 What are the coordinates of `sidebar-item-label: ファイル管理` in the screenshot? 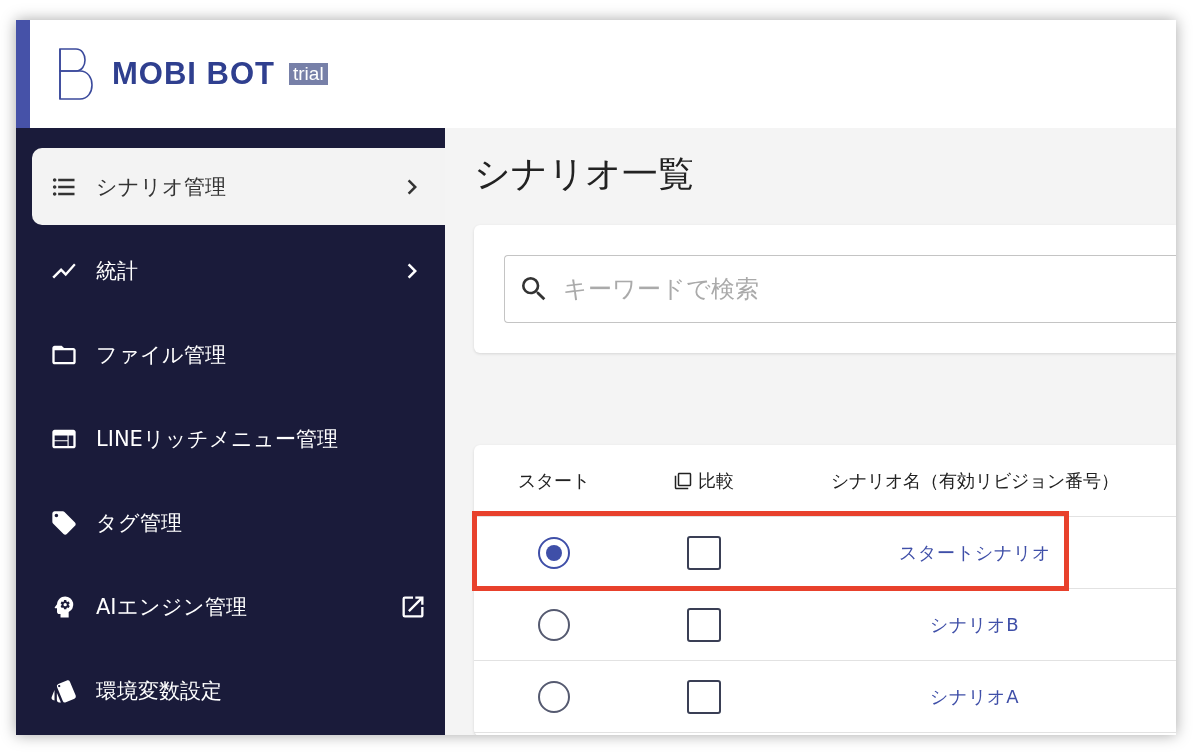 It's located at (161, 355).